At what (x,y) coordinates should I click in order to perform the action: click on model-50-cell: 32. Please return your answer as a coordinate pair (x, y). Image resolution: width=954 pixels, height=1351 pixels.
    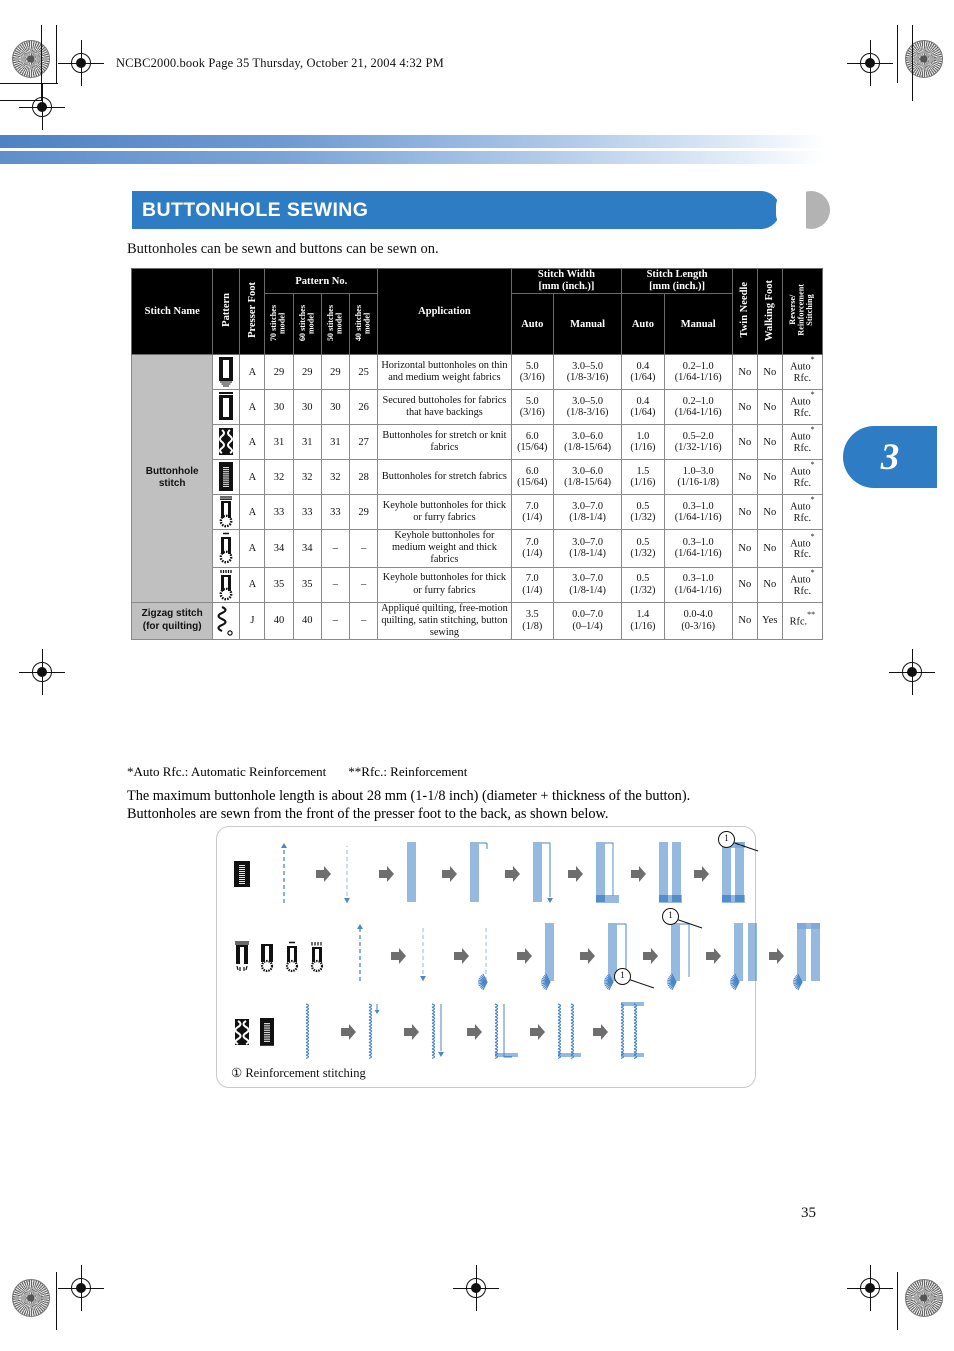
    Looking at the image, I should click on (335, 477).